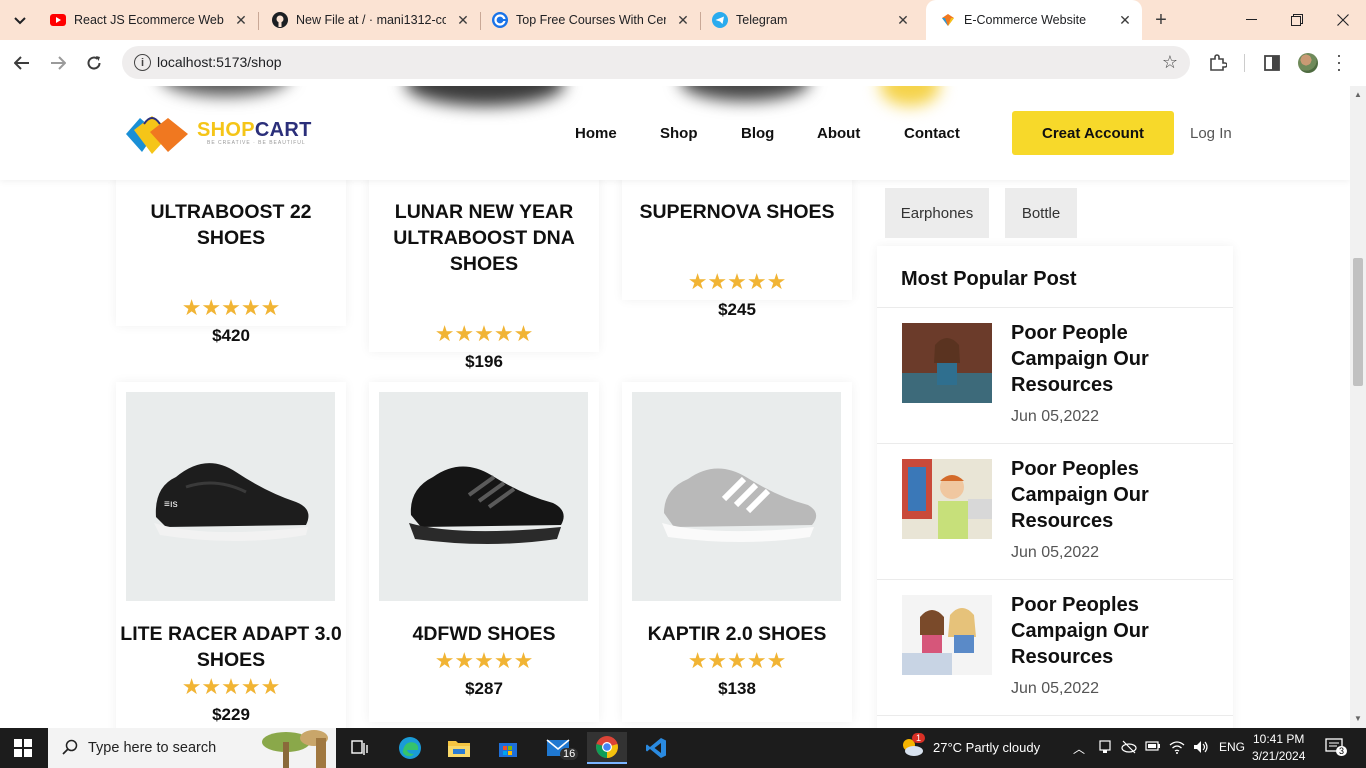 The width and height of the screenshot is (1366, 768). What do you see at coordinates (656, 62) in the screenshot?
I see `address-bar: i localhost:5173/shop ☆` at bounding box center [656, 62].